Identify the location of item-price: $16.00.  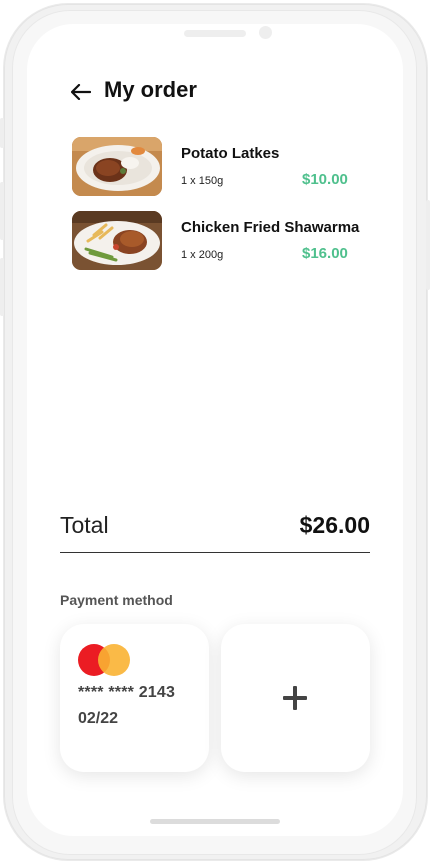
(325, 253).